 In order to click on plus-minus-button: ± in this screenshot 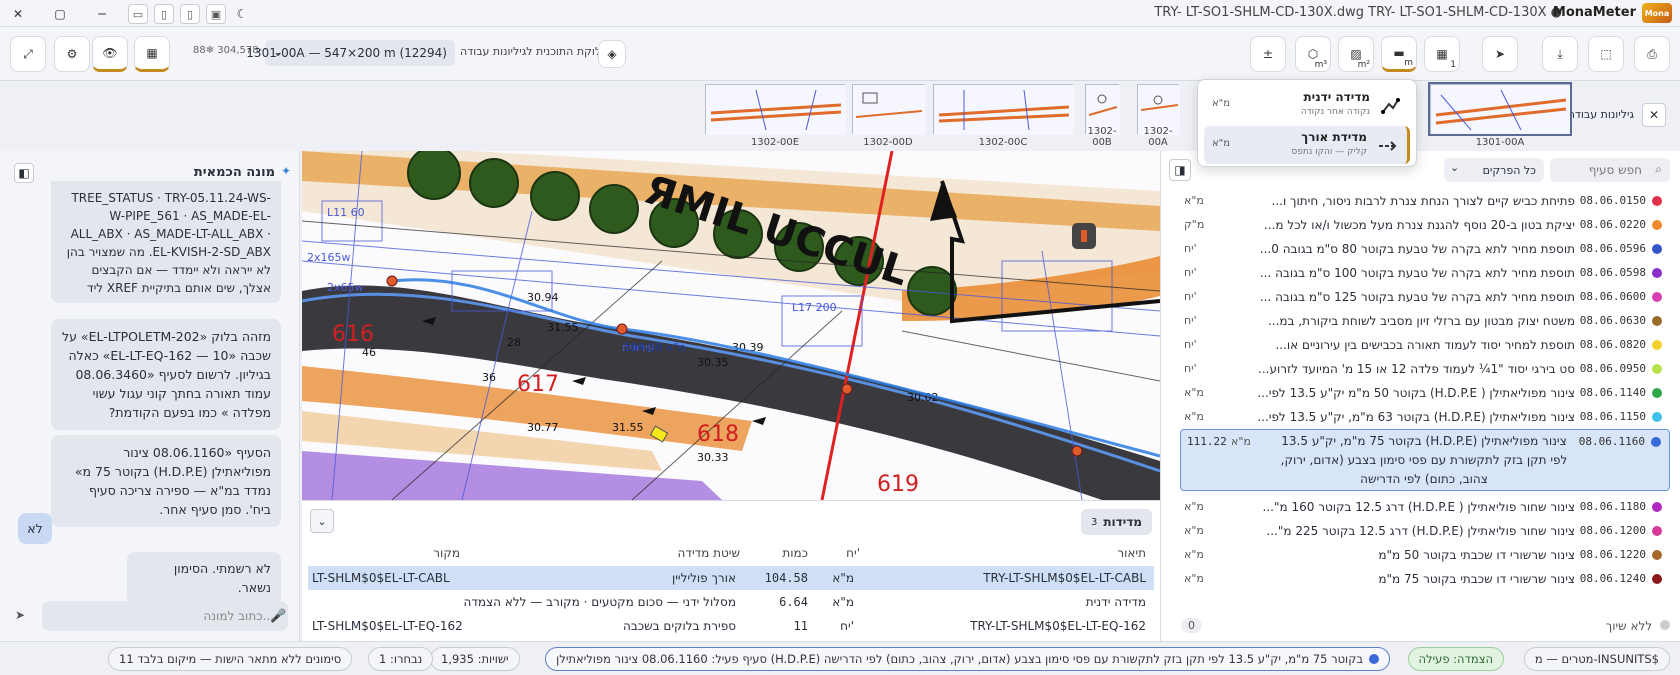, I will do `click(1268, 54)`.